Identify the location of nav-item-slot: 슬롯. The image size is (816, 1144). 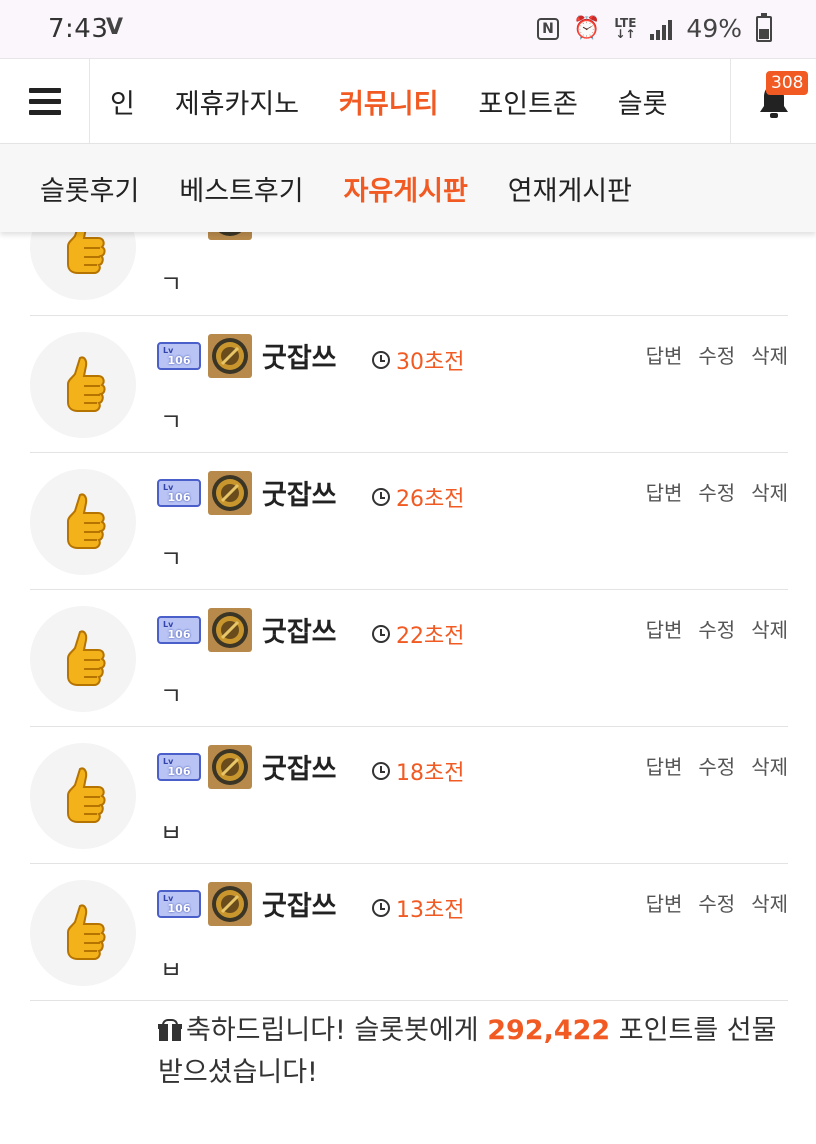
(643, 101).